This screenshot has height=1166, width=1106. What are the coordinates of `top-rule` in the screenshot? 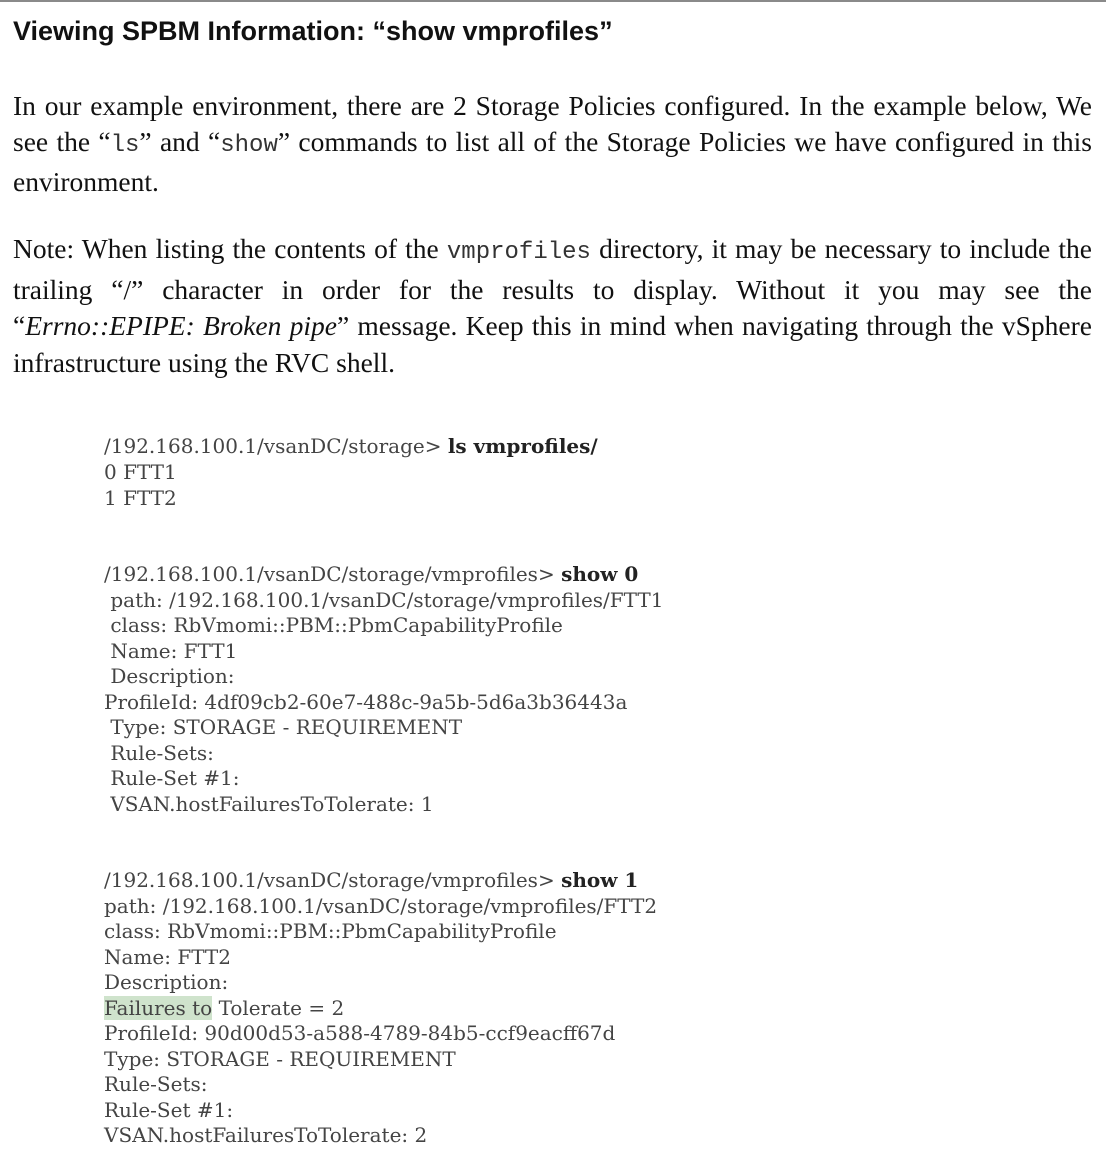 It's located at (553, 1).